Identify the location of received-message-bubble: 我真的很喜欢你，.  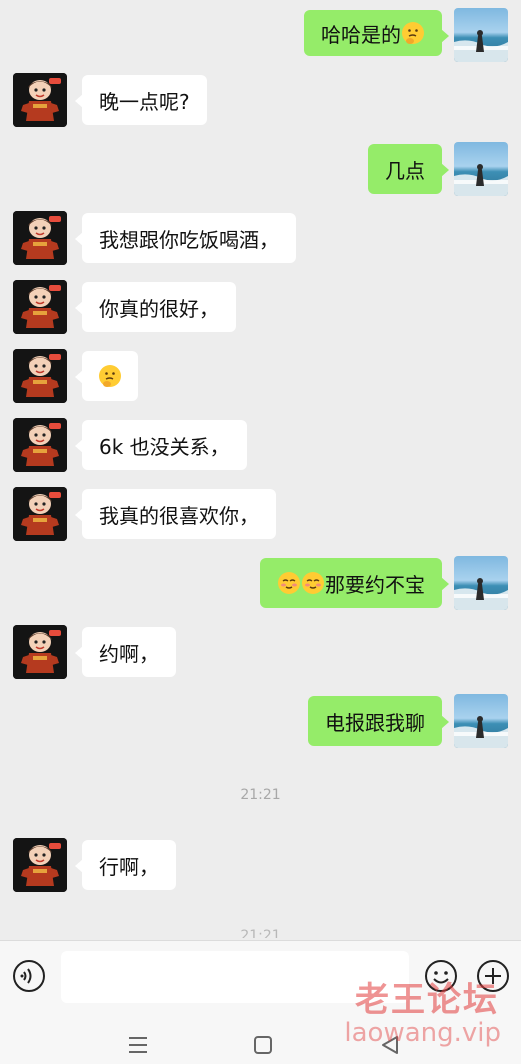
(175, 514).